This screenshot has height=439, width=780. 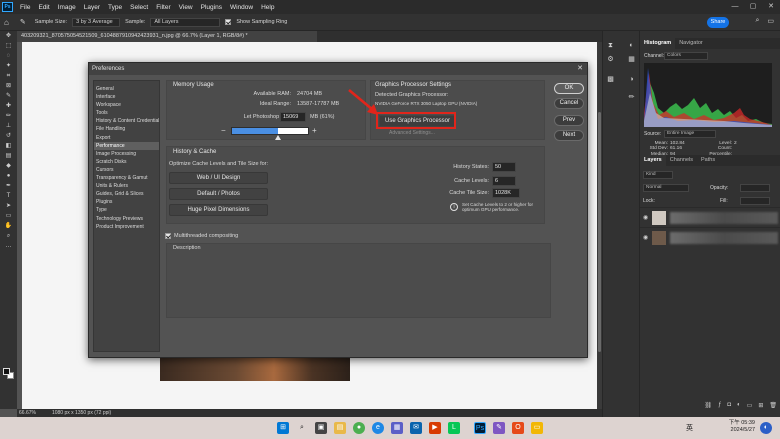 I want to click on menu-file: File, so click(x=25, y=7).